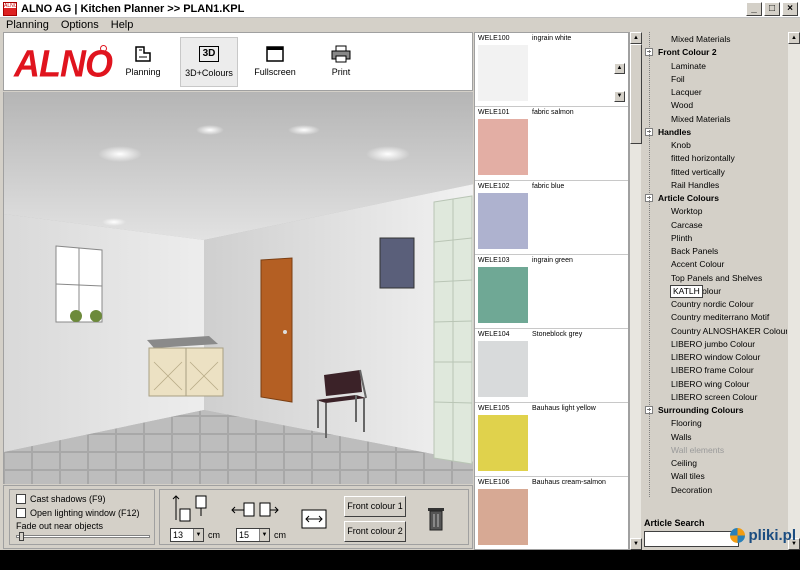 The image size is (800, 570). What do you see at coordinates (681, 437) in the screenshot?
I see `tree-item: Walls` at bounding box center [681, 437].